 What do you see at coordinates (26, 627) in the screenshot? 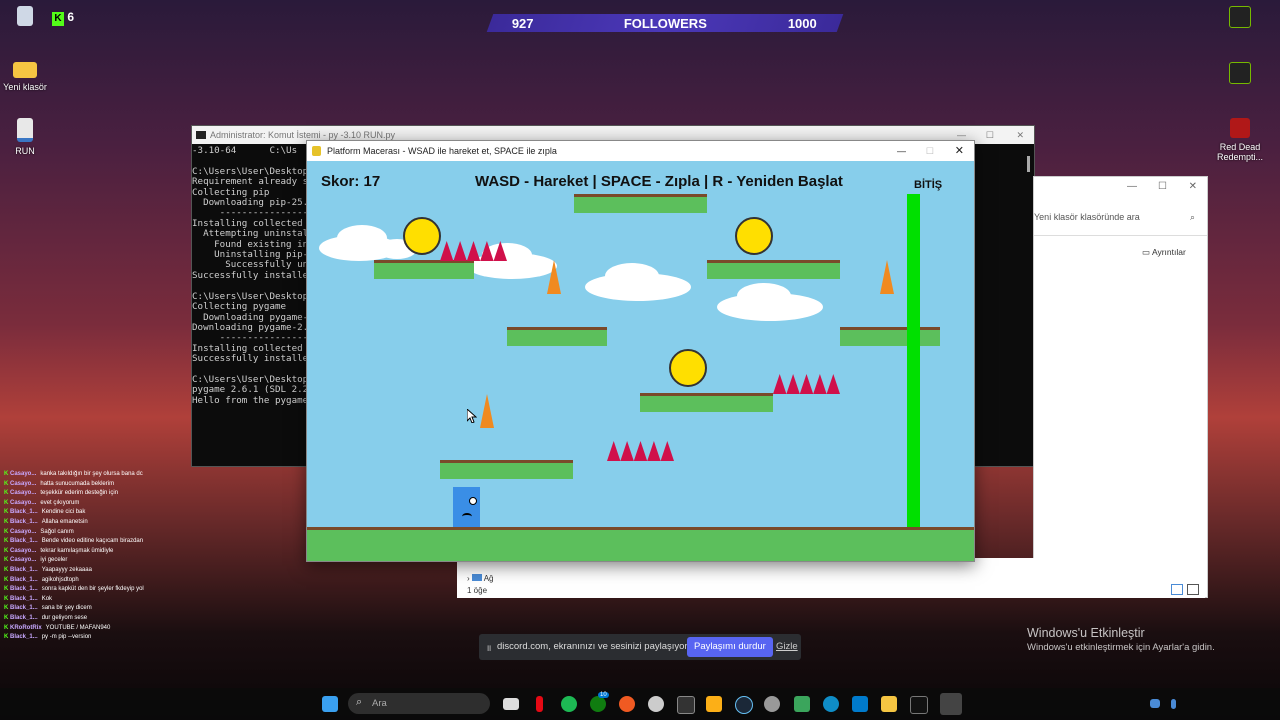
I see `chat-username: KRoRotRix` at bounding box center [26, 627].